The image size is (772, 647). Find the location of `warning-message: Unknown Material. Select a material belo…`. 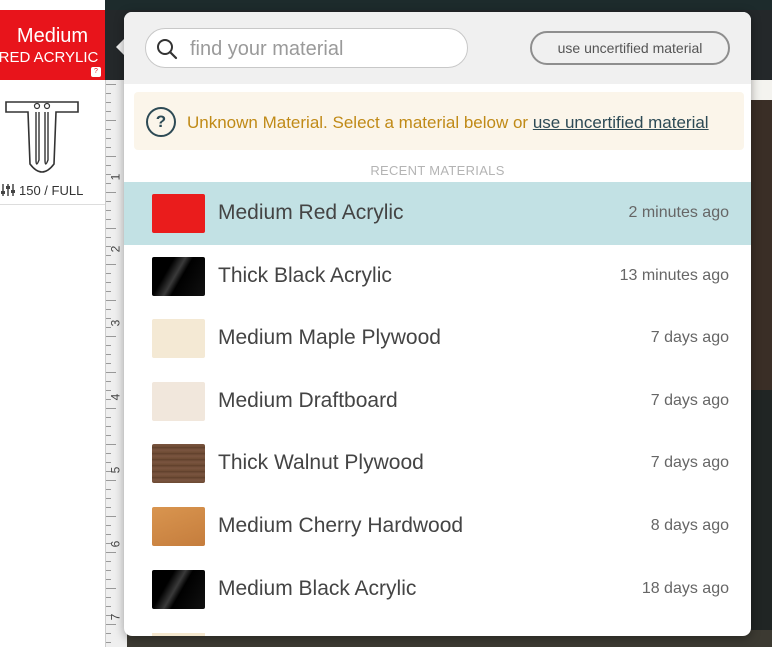

warning-message: Unknown Material. Select a material belo… is located at coordinates (360, 122).